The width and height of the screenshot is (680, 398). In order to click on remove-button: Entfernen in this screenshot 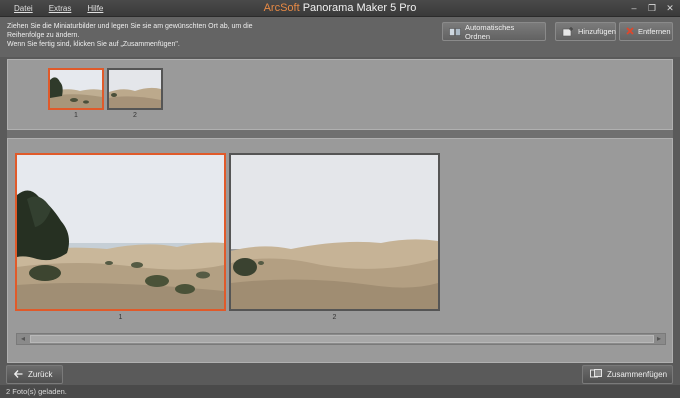, I will do `click(646, 31)`.